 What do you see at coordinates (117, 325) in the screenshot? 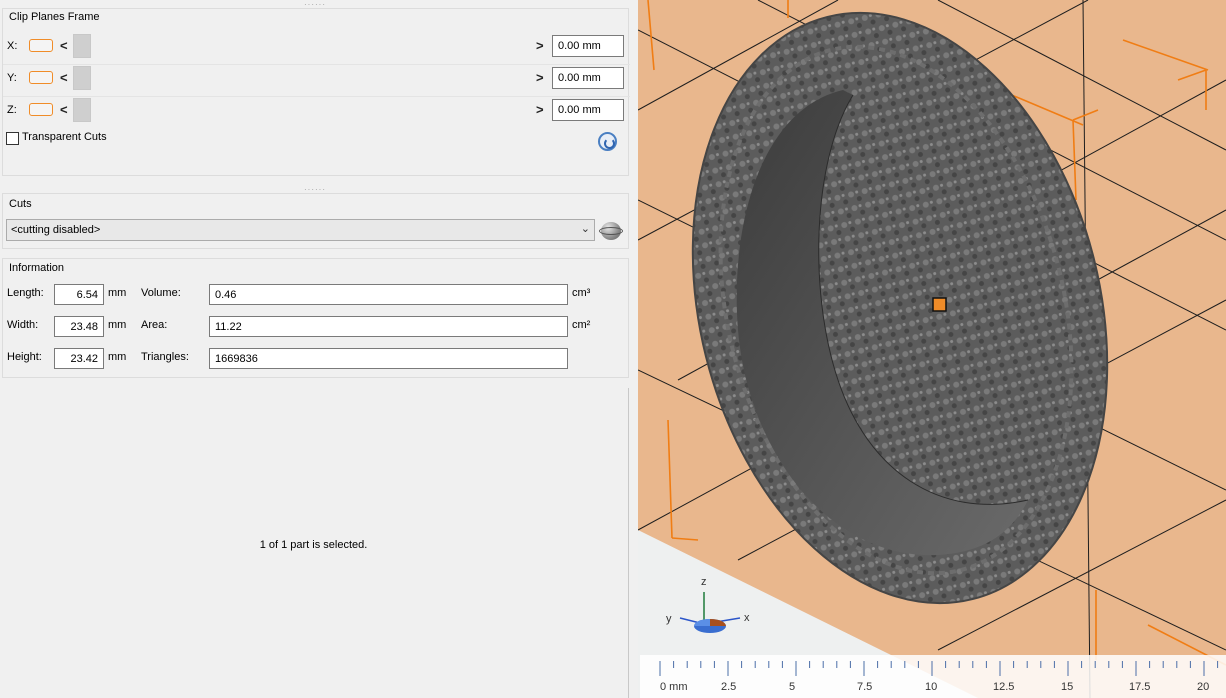
I see `width-unit: mm` at bounding box center [117, 325].